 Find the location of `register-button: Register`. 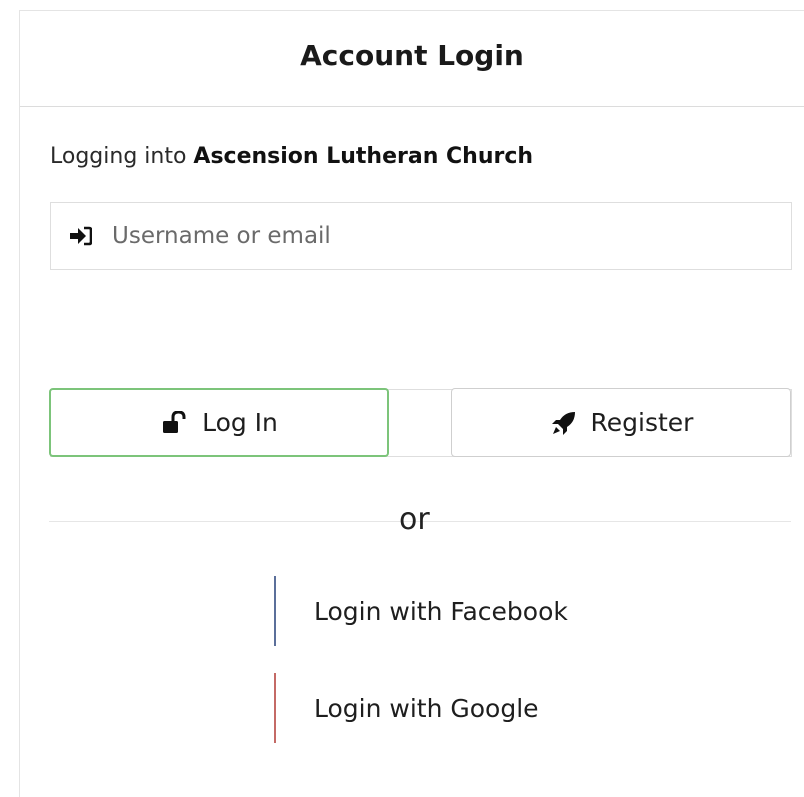

register-button: Register is located at coordinates (621, 422).